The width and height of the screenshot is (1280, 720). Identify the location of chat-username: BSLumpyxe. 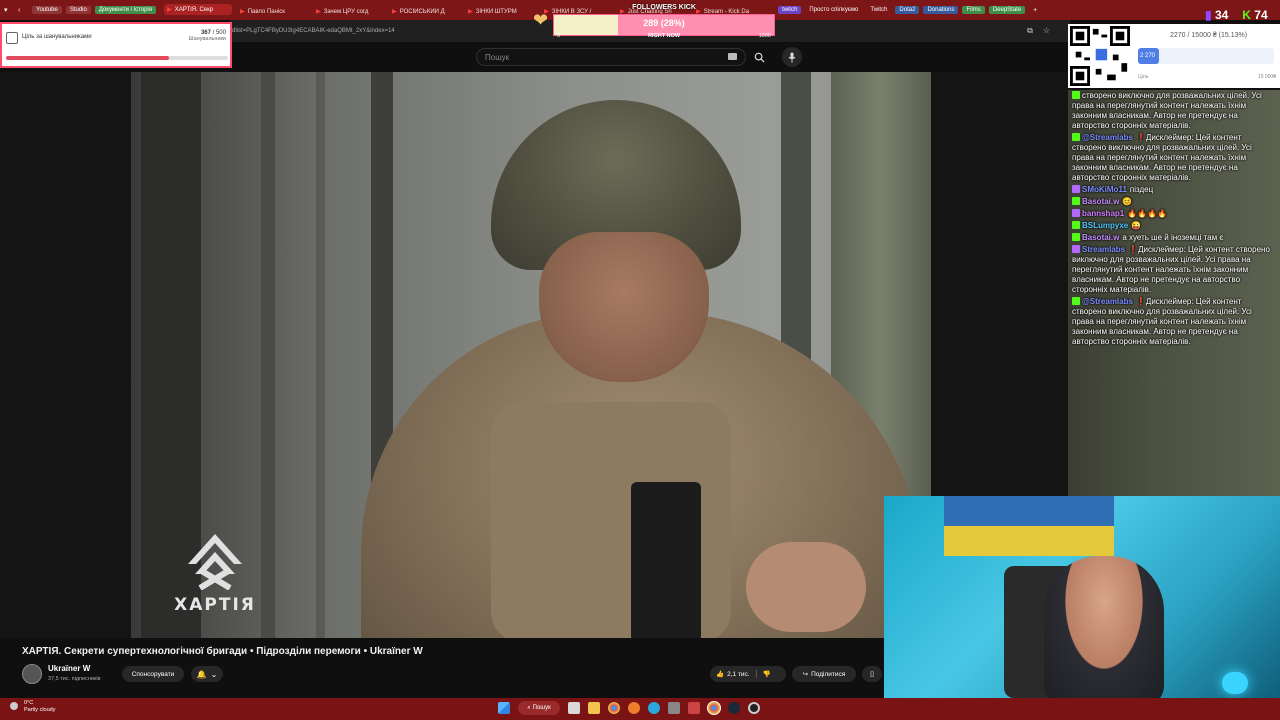
(1105, 225).